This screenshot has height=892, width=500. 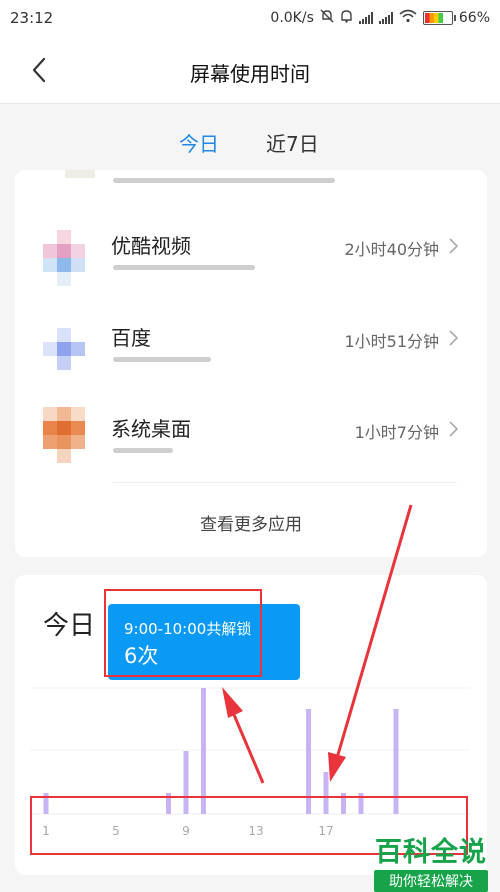 I want to click on app-name: 系统桌面, so click(x=151, y=429).